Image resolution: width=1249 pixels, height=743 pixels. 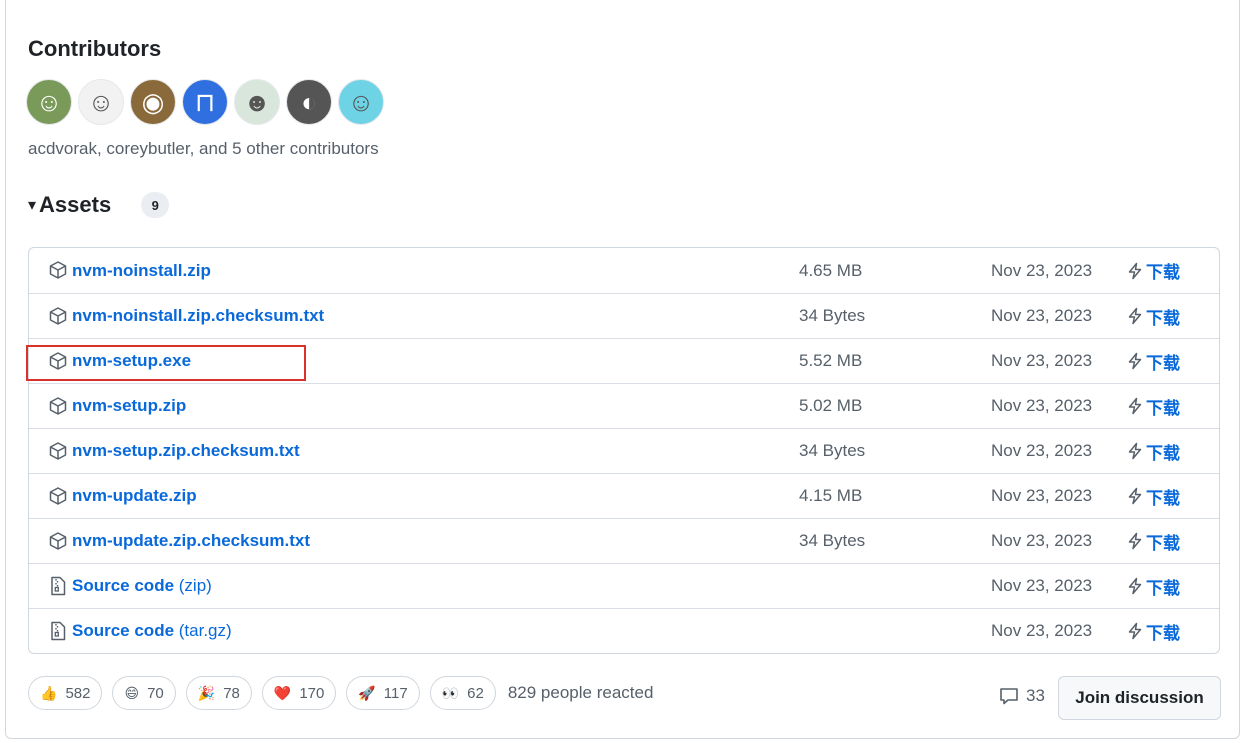 I want to click on asset-name: nvm-setup.zip.checksum.txt, so click(x=186, y=450).